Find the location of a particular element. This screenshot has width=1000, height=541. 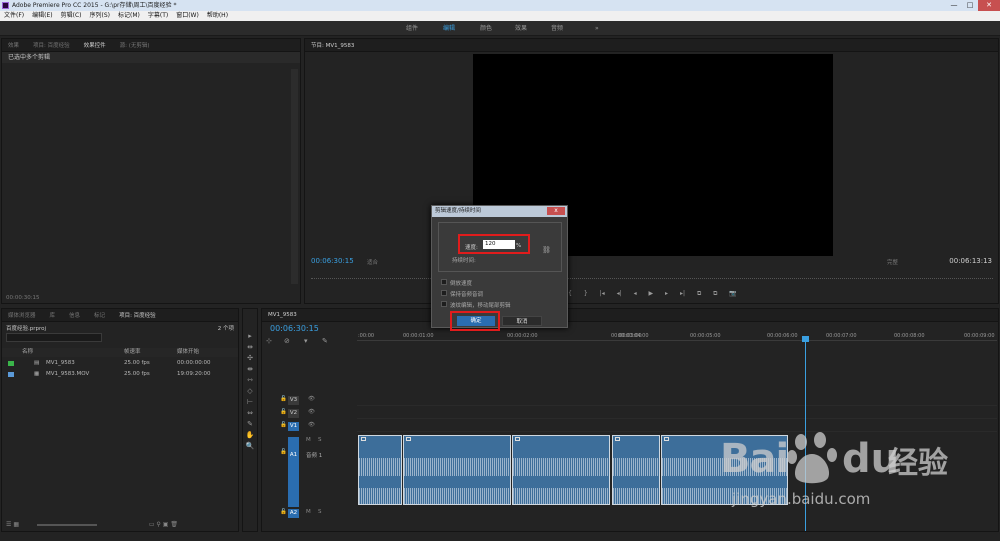

playhead-handle is located at coordinates (805, 339).